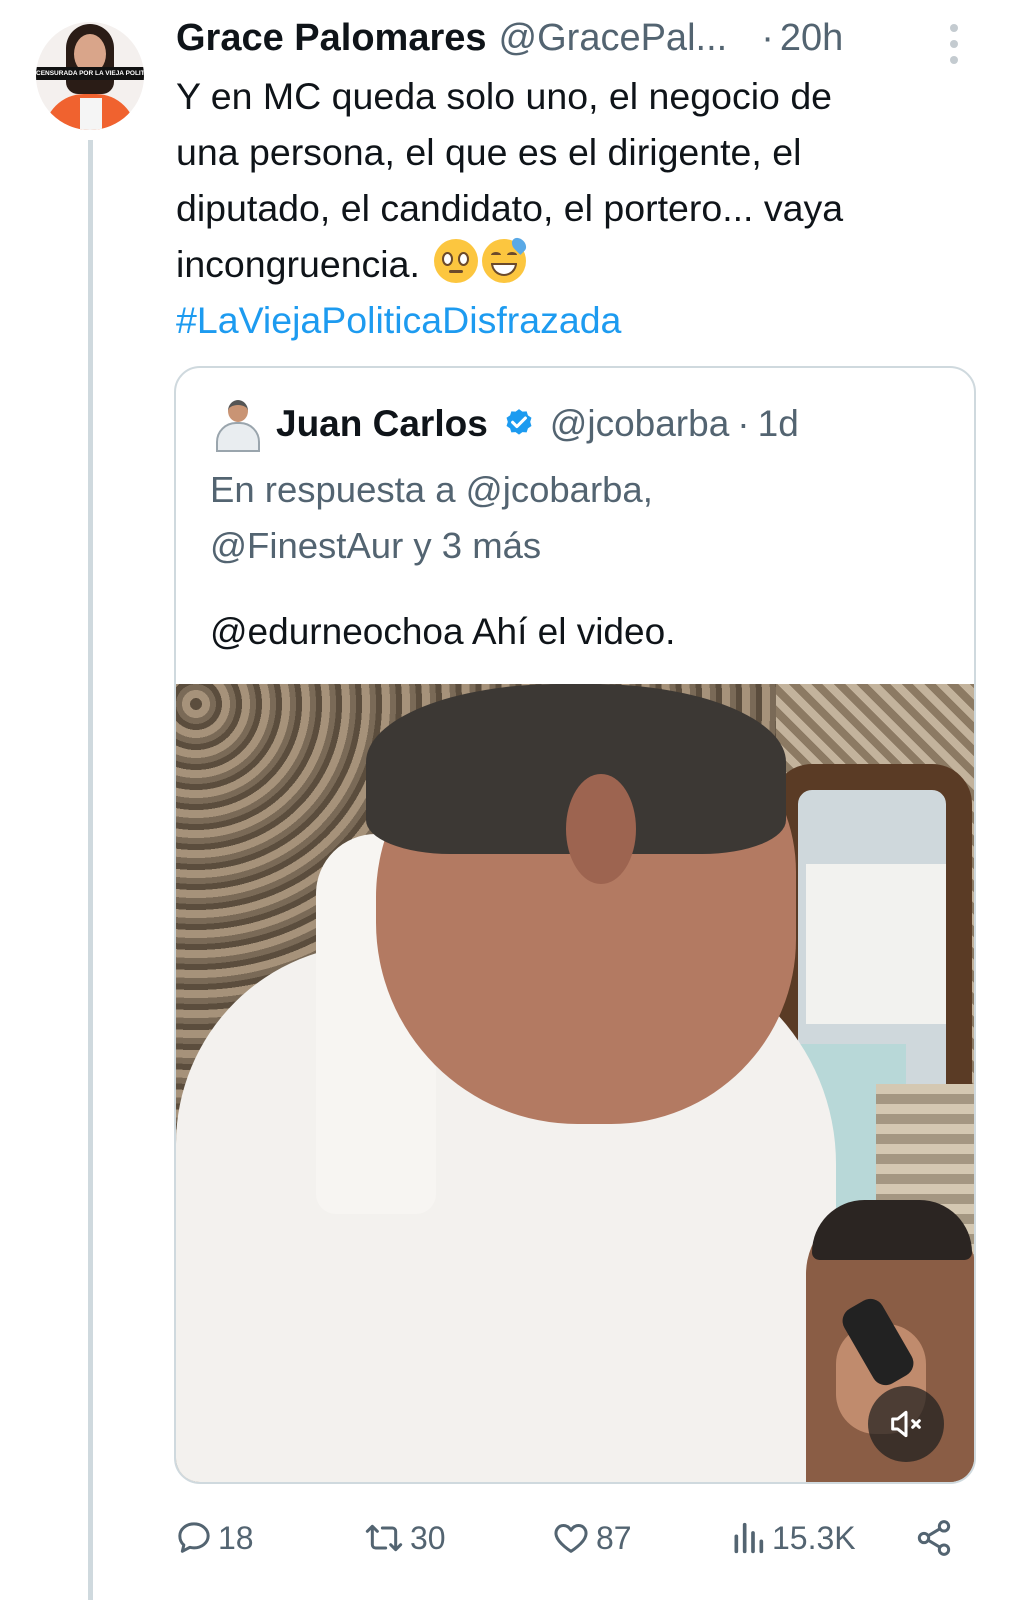 The width and height of the screenshot is (1031, 1600). Describe the element at coordinates (90, 870) in the screenshot. I see `thread-line` at that location.